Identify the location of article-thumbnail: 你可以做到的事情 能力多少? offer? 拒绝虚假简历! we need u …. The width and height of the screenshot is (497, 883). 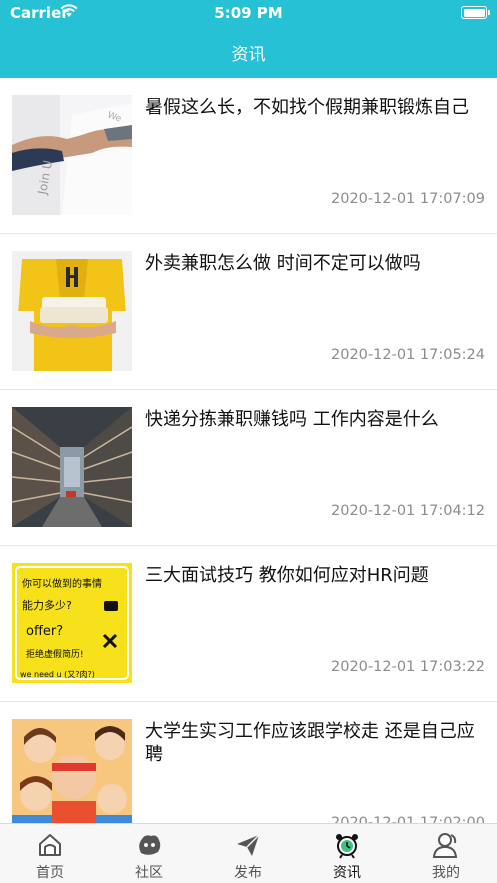
(72, 623).